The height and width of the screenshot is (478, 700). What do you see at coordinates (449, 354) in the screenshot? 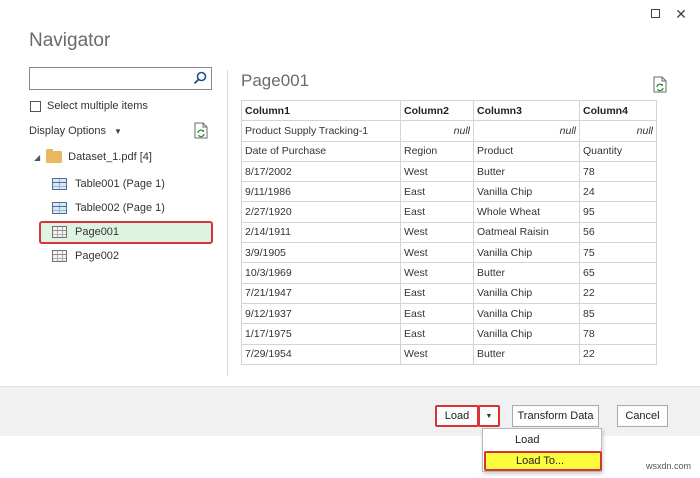
I see `table-row: 7/29/1954 West Butter 22` at bounding box center [449, 354].